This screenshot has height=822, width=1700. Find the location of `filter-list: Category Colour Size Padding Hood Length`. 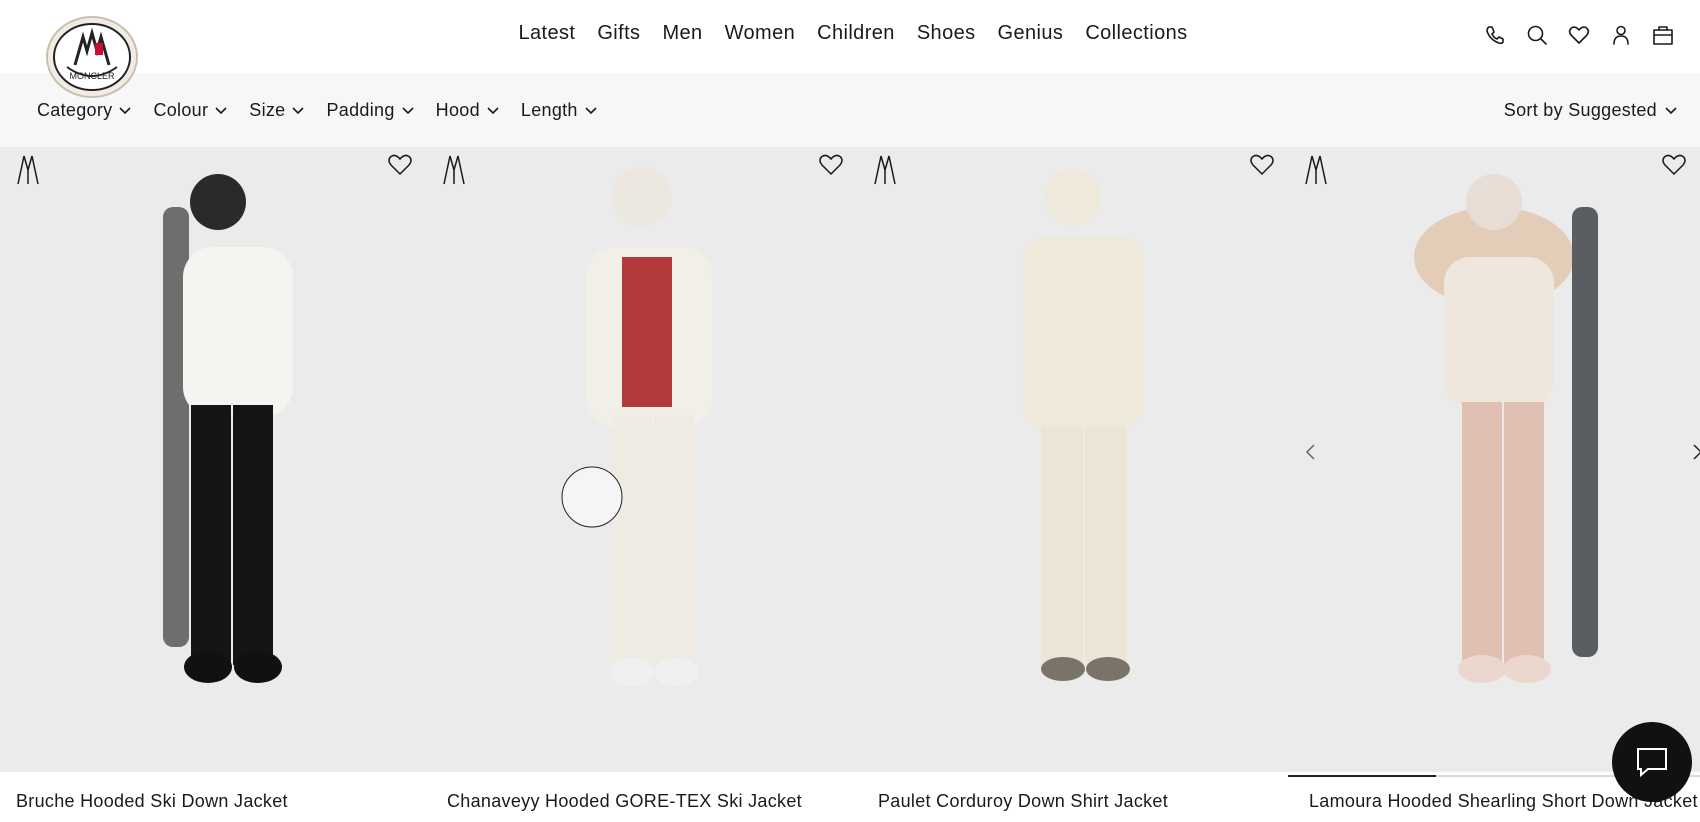

filter-list: Category Colour Size Padding Hood Length is located at coordinates (317, 110).